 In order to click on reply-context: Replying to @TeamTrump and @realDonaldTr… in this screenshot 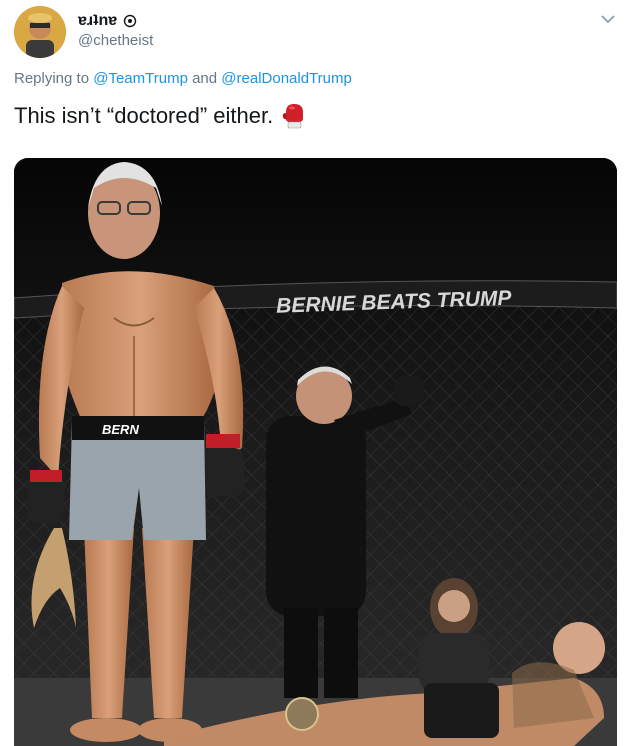, I will do `click(183, 78)`.